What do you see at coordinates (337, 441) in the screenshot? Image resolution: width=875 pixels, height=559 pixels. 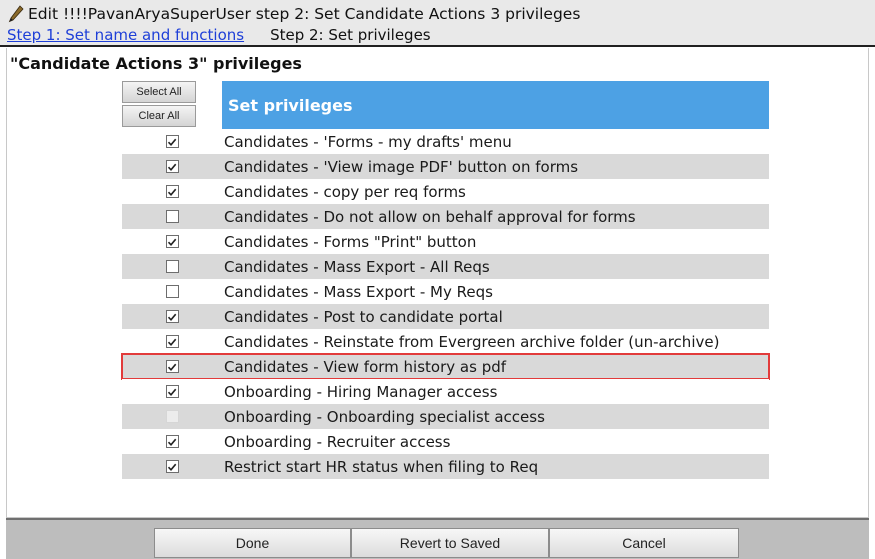 I see `privilege-label: Onboarding - Recruiter access` at bounding box center [337, 441].